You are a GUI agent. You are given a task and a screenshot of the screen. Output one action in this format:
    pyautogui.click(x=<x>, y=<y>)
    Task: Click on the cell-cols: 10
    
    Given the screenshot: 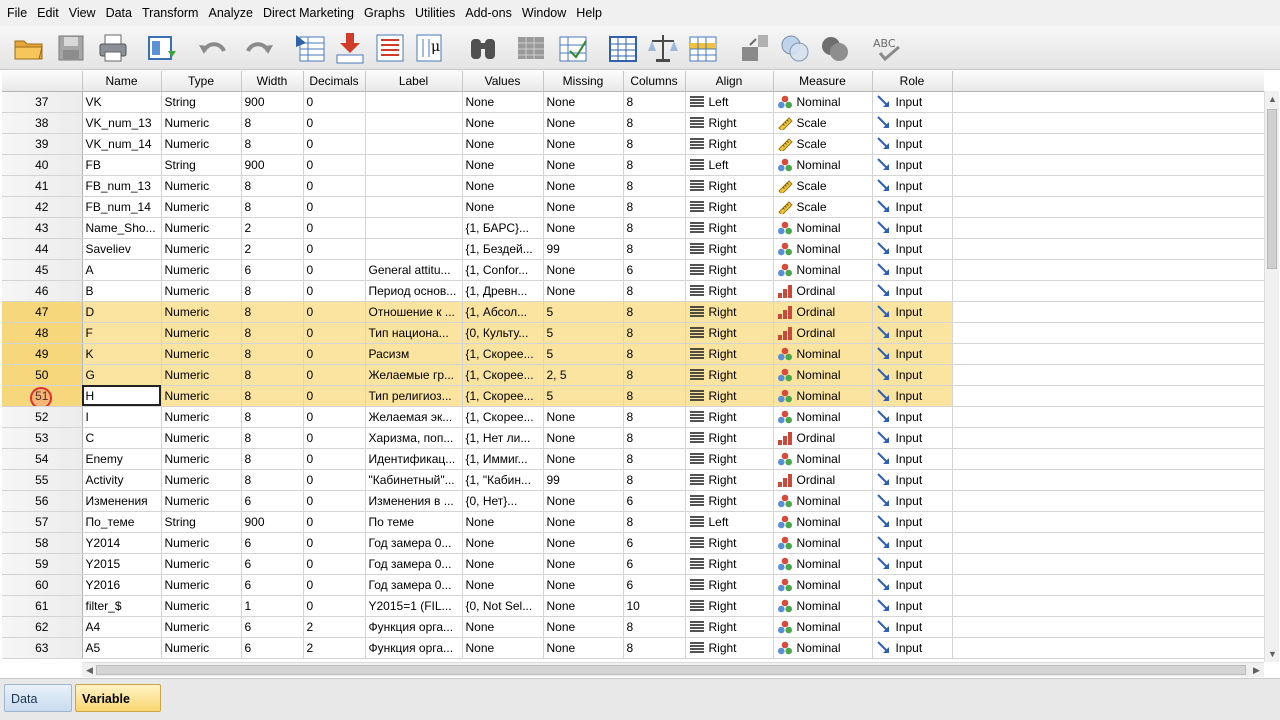 What is the action you would take?
    pyautogui.click(x=654, y=606)
    